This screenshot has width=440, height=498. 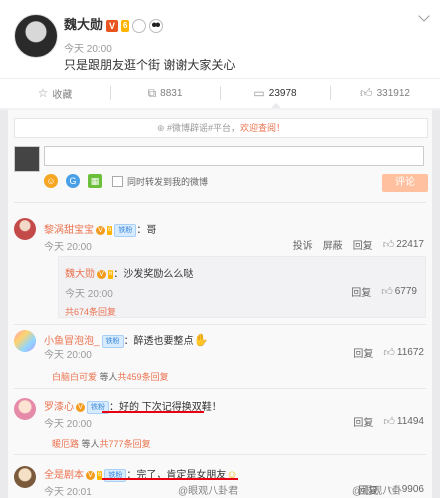 What do you see at coordinates (405, 183) in the screenshot?
I see `submit-comment-button: 评论` at bounding box center [405, 183].